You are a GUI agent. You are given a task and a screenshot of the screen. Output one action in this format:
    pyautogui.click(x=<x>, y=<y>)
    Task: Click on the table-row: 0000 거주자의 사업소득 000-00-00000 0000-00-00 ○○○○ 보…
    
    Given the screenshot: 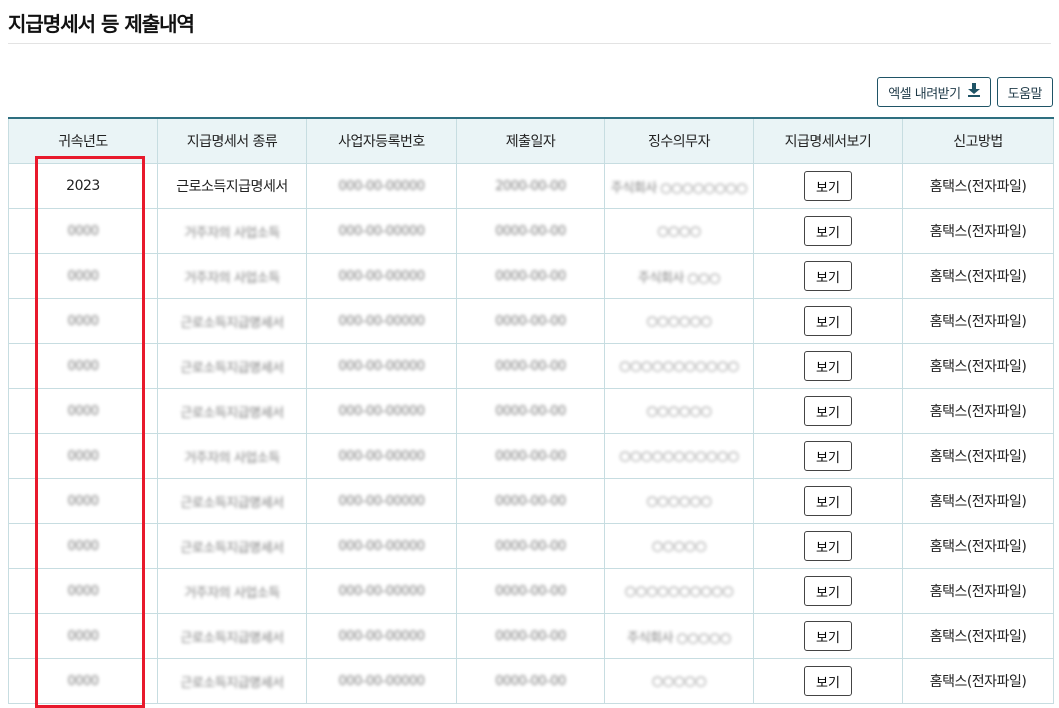 What is the action you would take?
    pyautogui.click(x=531, y=231)
    